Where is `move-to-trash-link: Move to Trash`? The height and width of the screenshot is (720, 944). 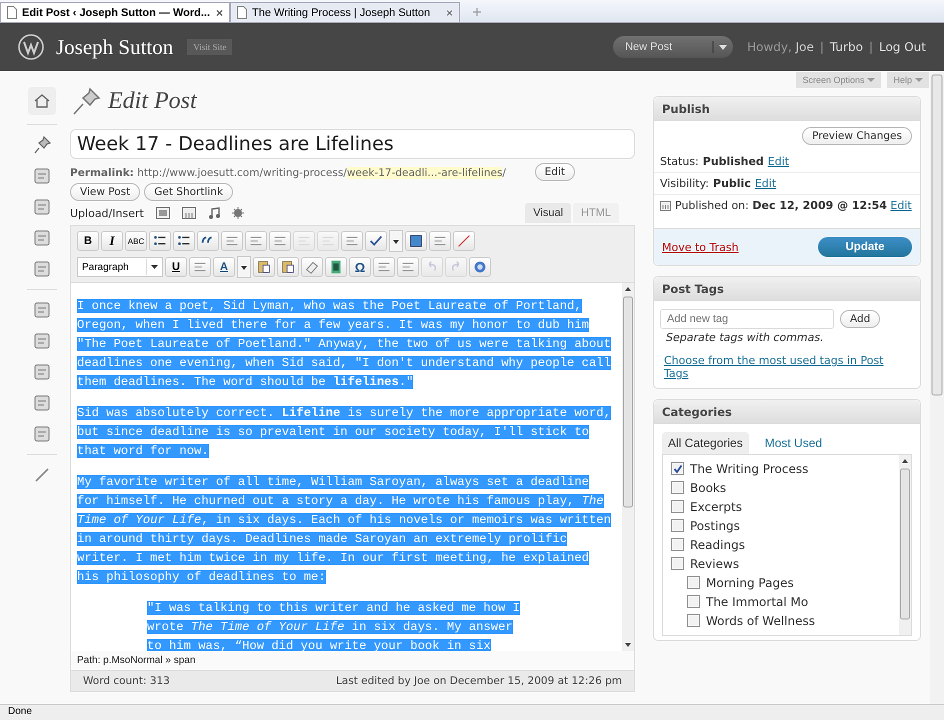
move-to-trash-link: Move to Trash is located at coordinates (700, 247).